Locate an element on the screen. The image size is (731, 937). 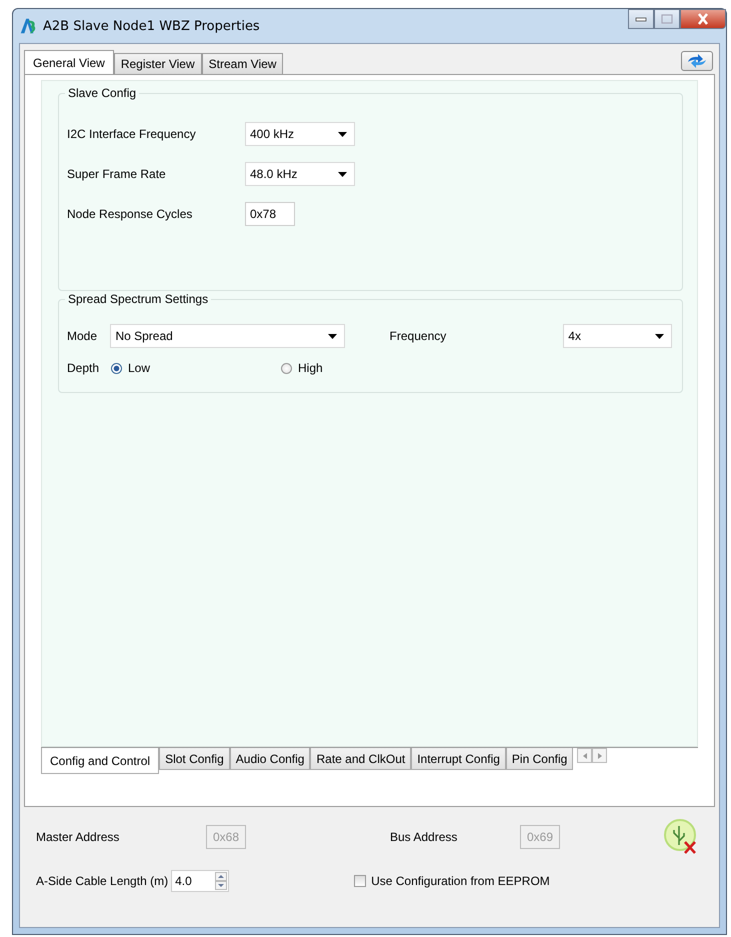
maximize-button is located at coordinates (667, 19).